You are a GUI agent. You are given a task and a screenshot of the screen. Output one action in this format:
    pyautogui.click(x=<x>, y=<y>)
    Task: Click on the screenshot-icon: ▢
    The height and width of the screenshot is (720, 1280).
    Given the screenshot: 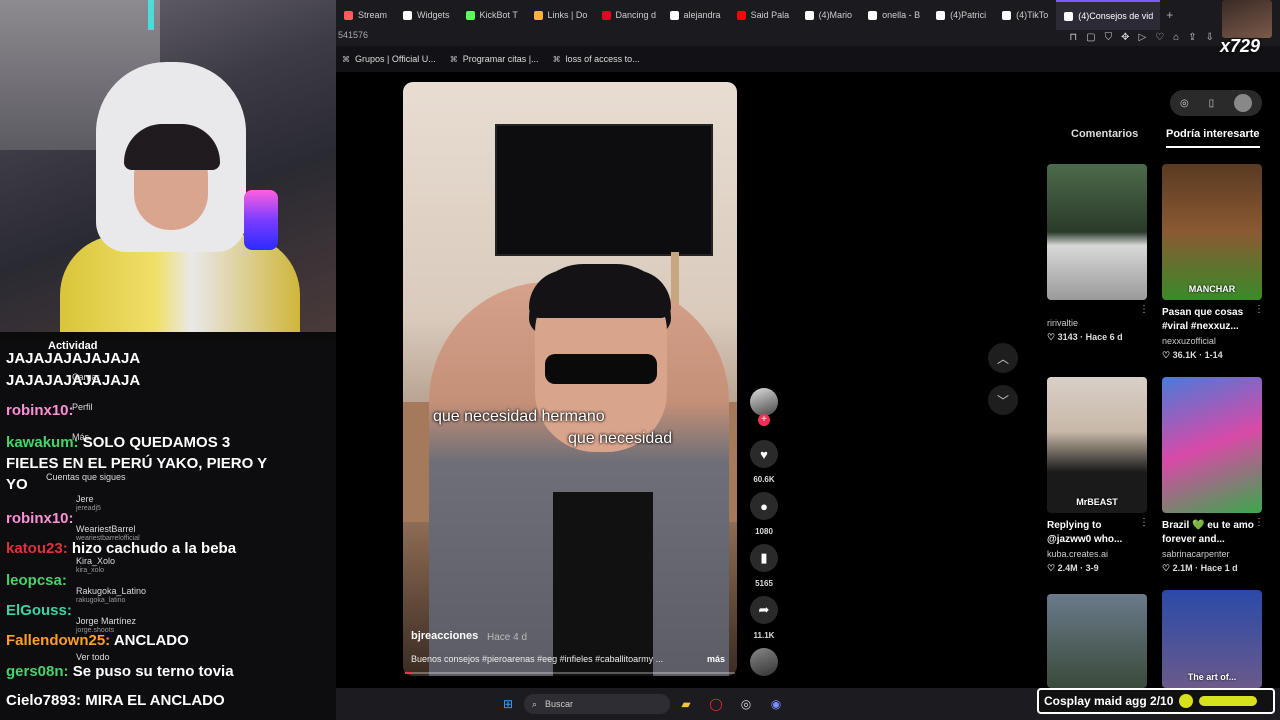 What is the action you would take?
    pyautogui.click(x=1090, y=37)
    